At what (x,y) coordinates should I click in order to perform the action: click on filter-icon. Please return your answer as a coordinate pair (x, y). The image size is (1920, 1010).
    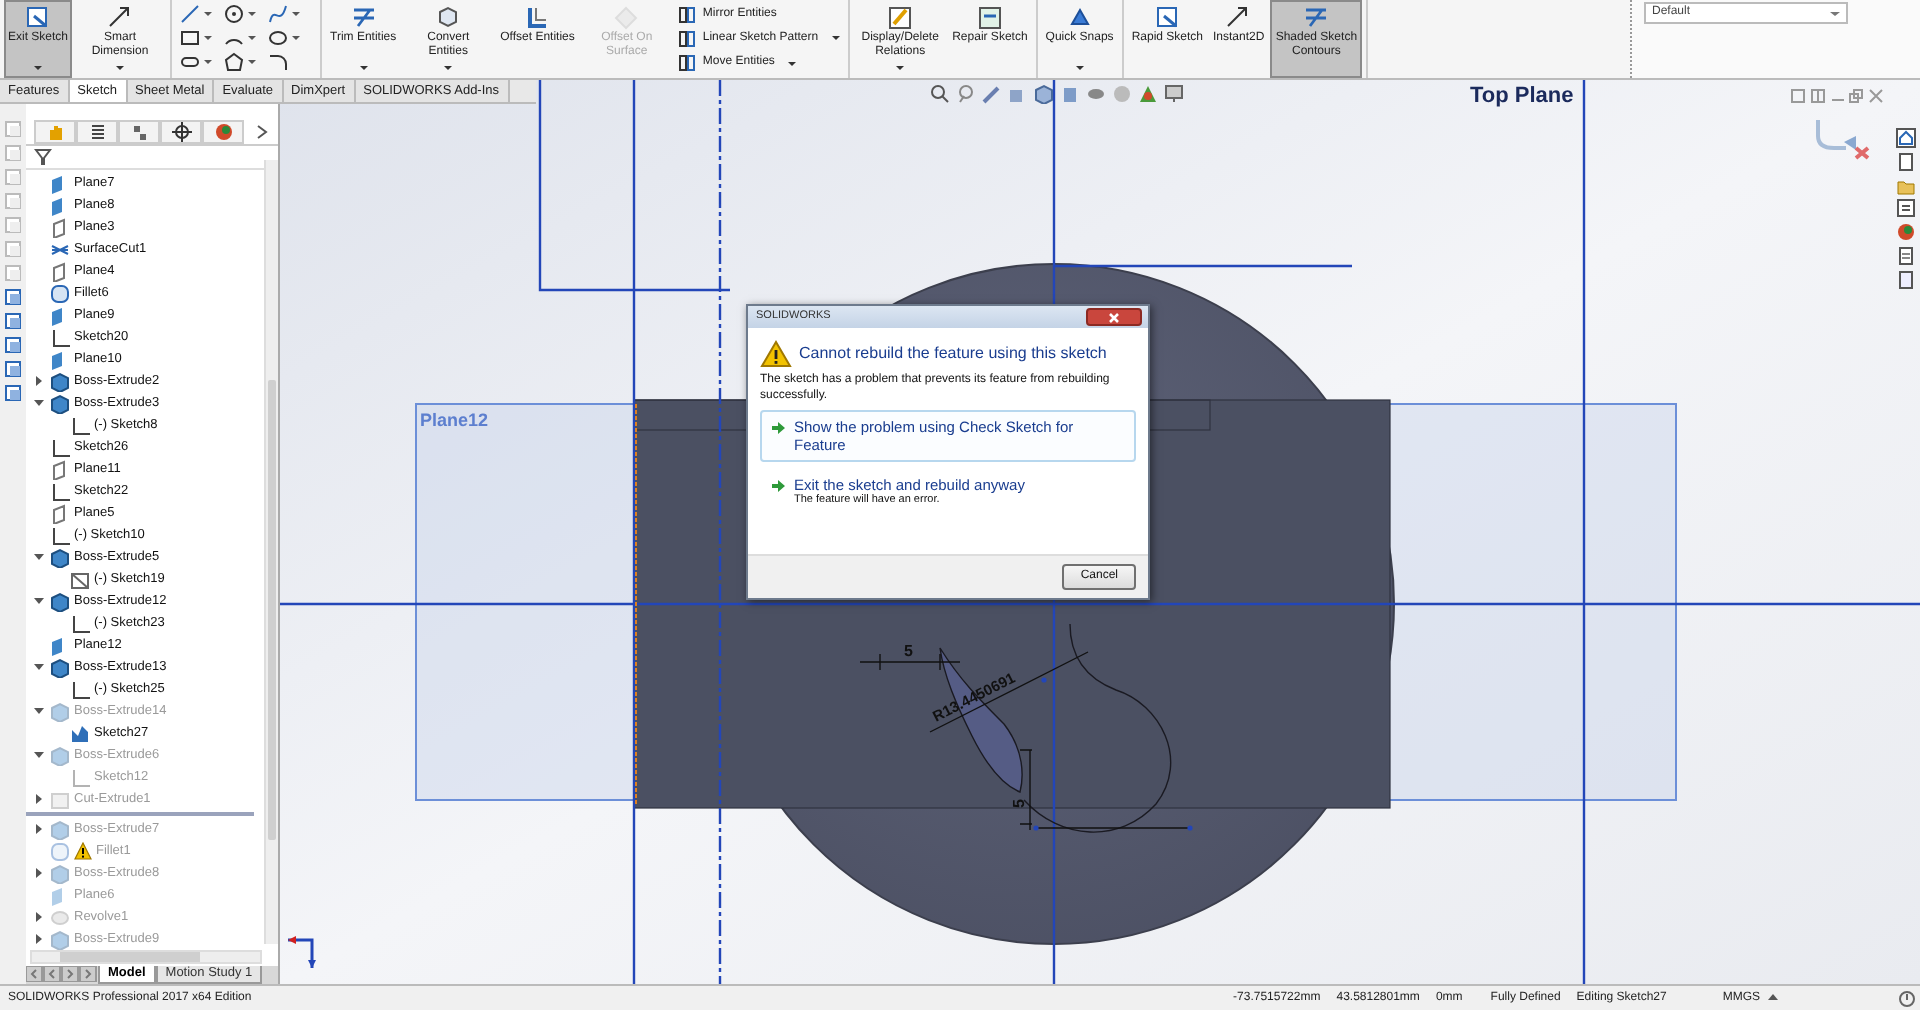
    Looking at the image, I should click on (43, 157).